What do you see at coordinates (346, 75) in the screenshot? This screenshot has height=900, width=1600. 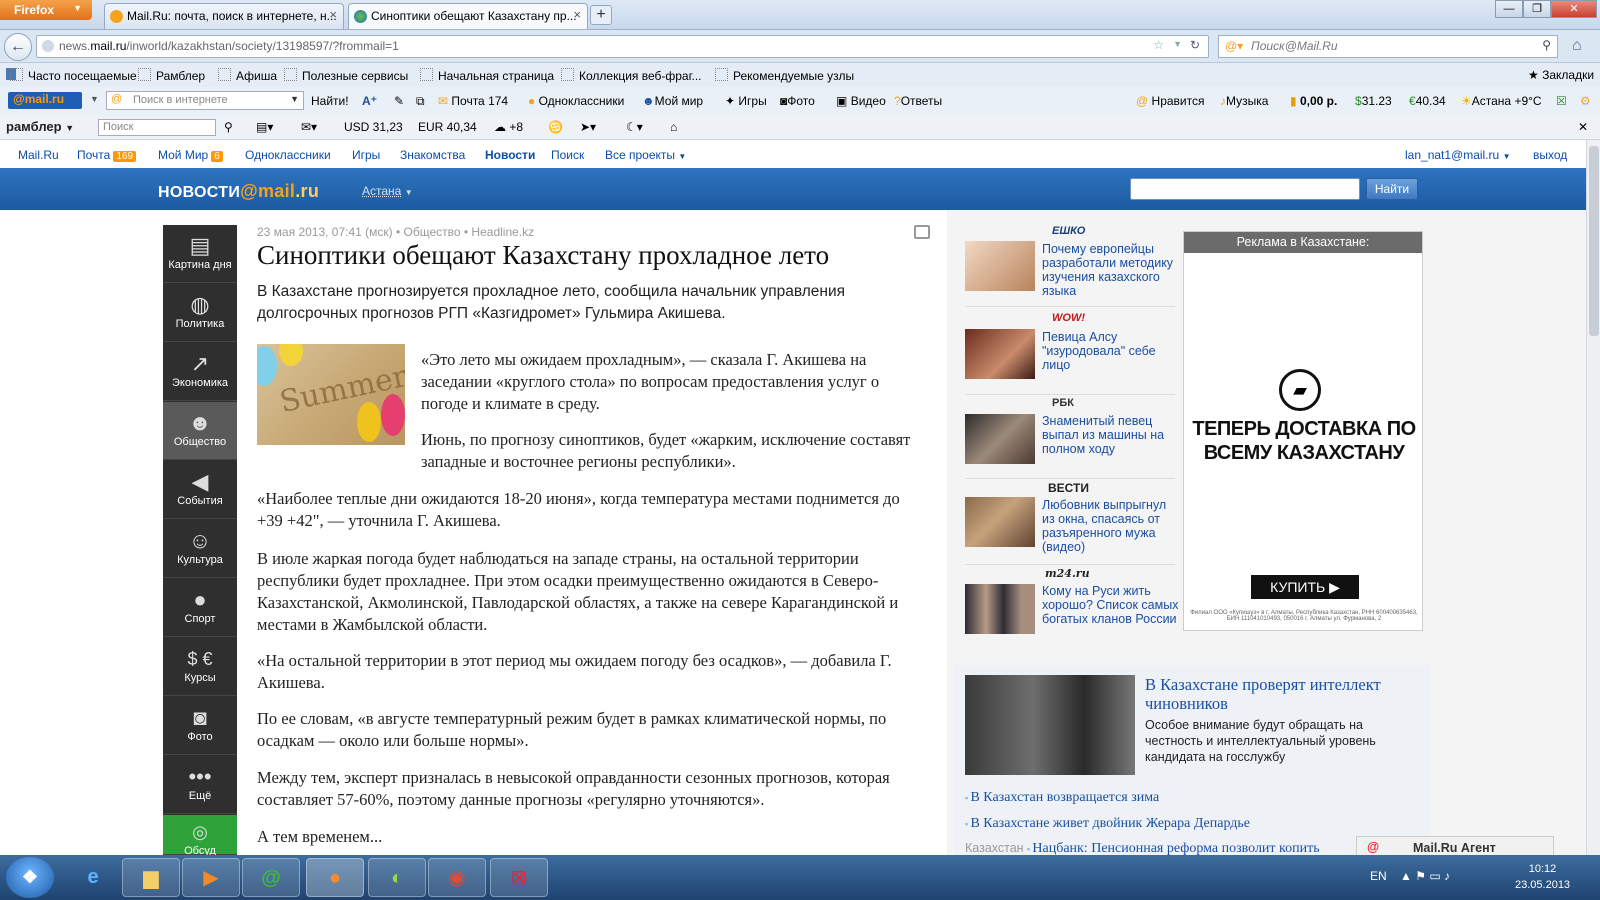 I see `bookmark-folder: Полезные сервисы` at bounding box center [346, 75].